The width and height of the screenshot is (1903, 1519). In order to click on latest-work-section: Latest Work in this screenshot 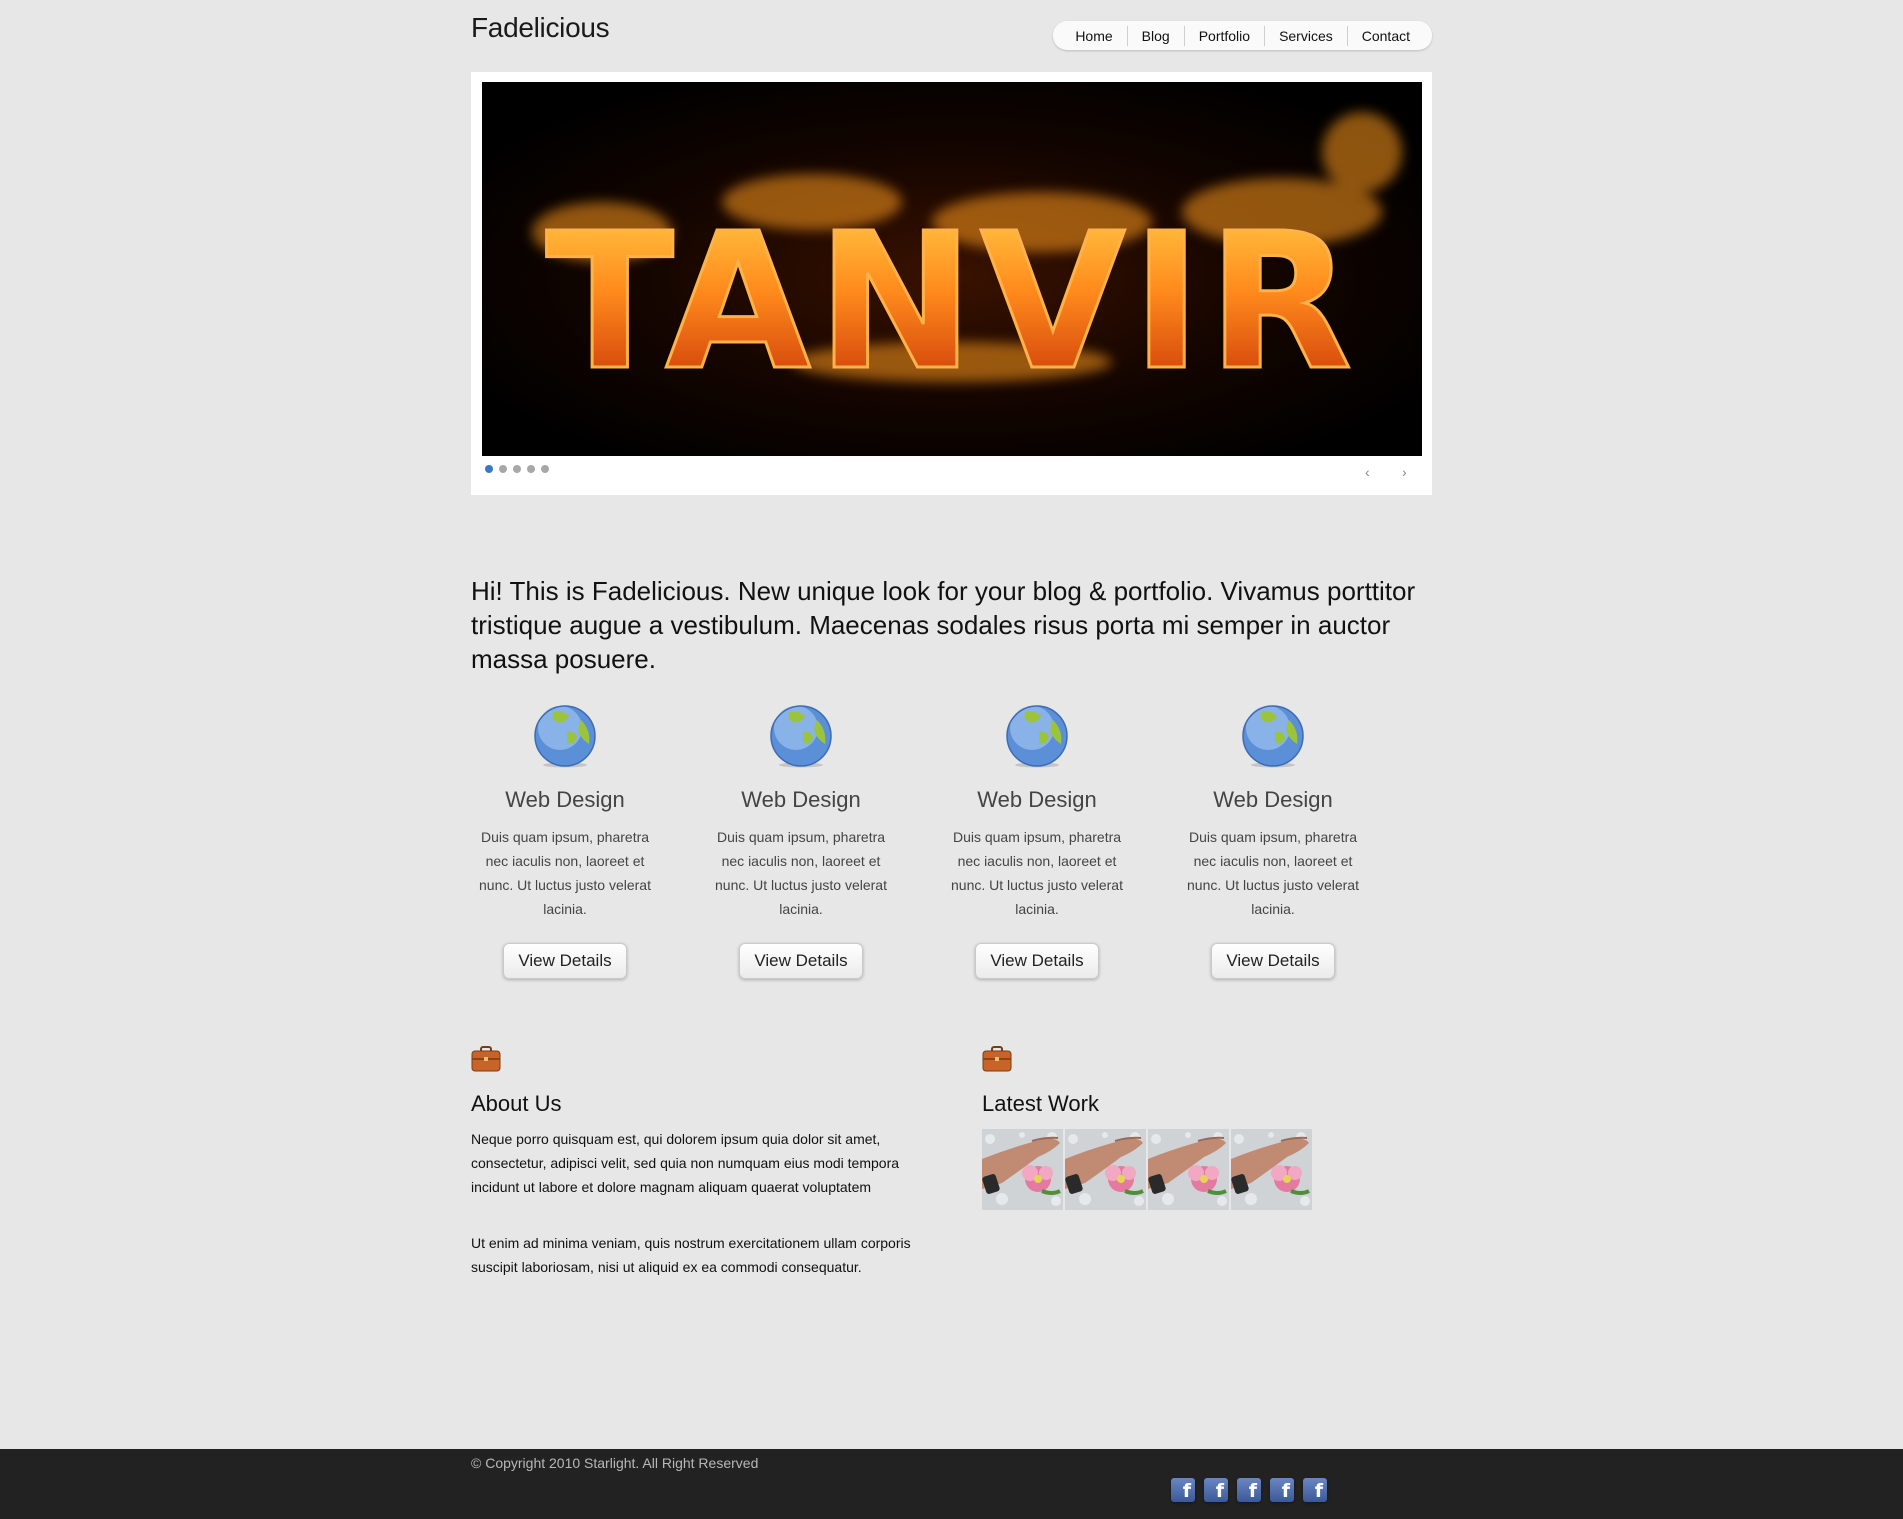, I will do `click(1147, 1128)`.